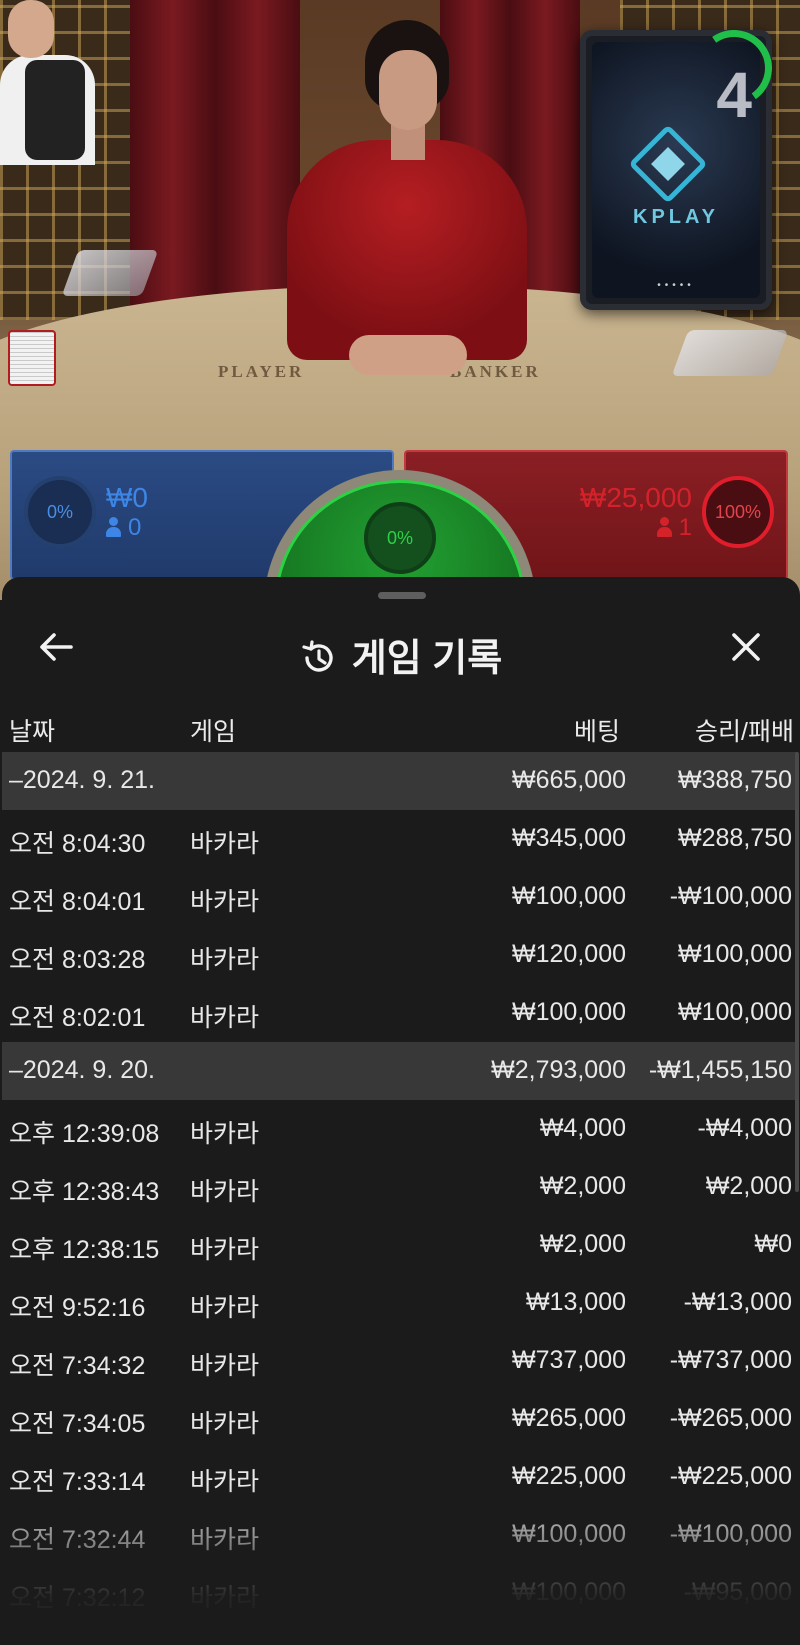  What do you see at coordinates (77, 844) in the screenshot?
I see `row-date: 오전 8:04:30` at bounding box center [77, 844].